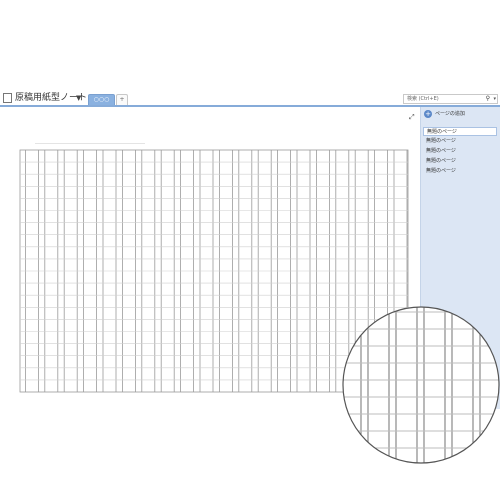 The height and width of the screenshot is (500, 500). I want to click on magnifier-background, so click(421, 385).